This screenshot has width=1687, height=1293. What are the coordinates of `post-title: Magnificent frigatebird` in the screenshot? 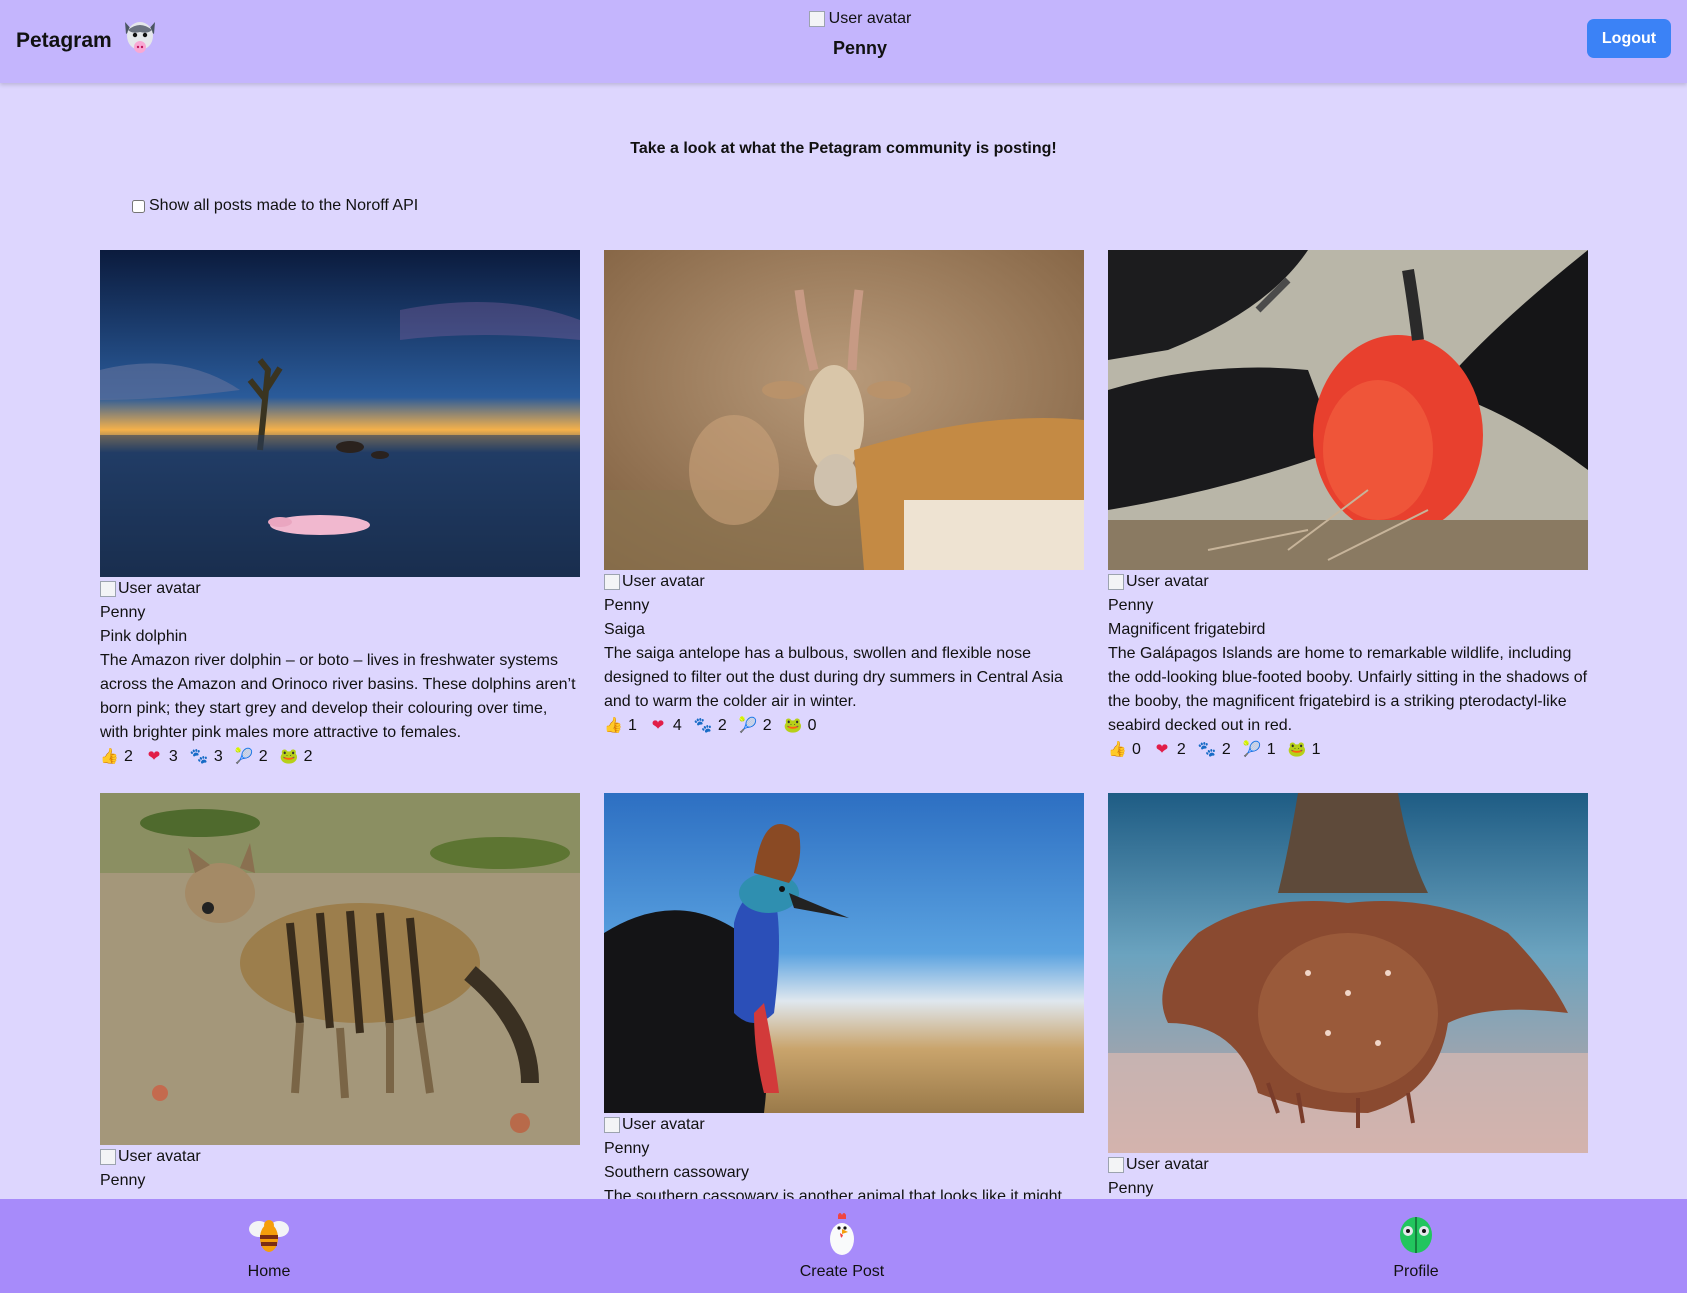 It's located at (1187, 629).